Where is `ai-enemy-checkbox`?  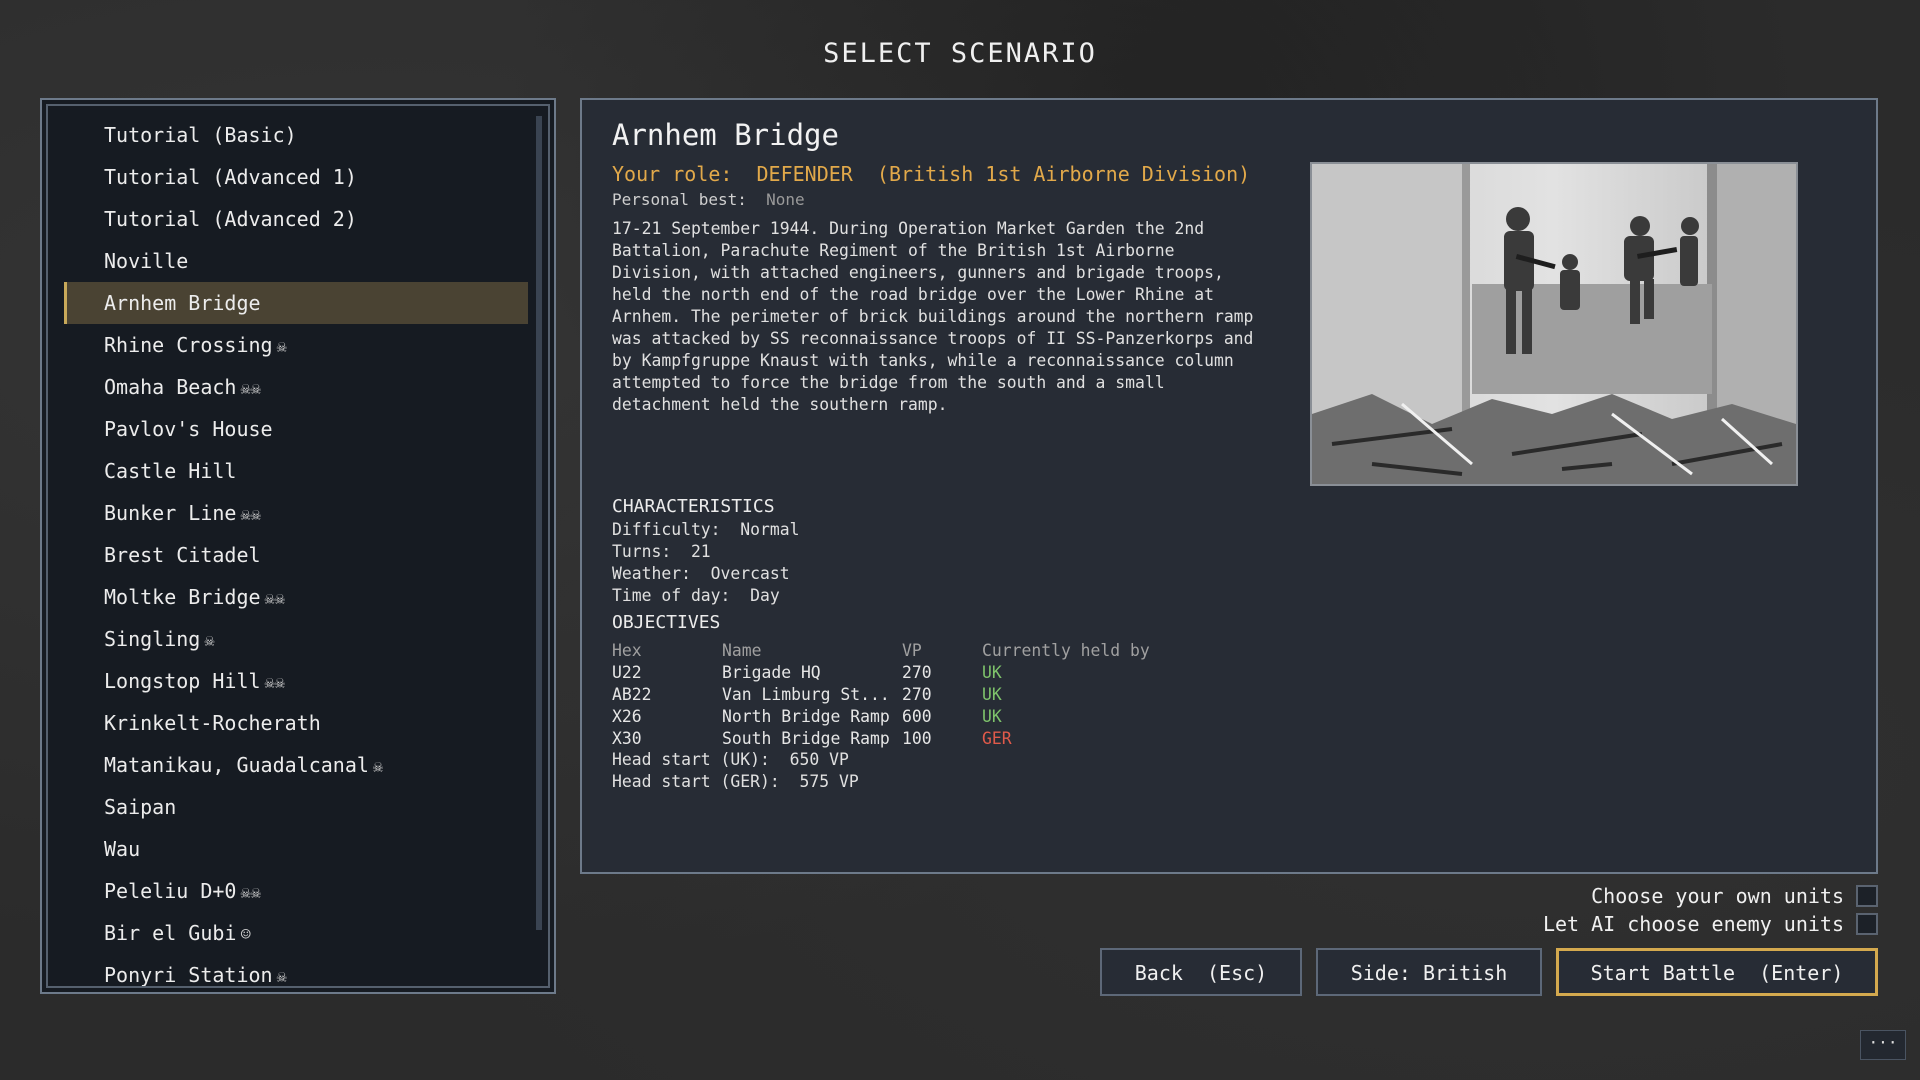
ai-enemy-checkbox is located at coordinates (1867, 924).